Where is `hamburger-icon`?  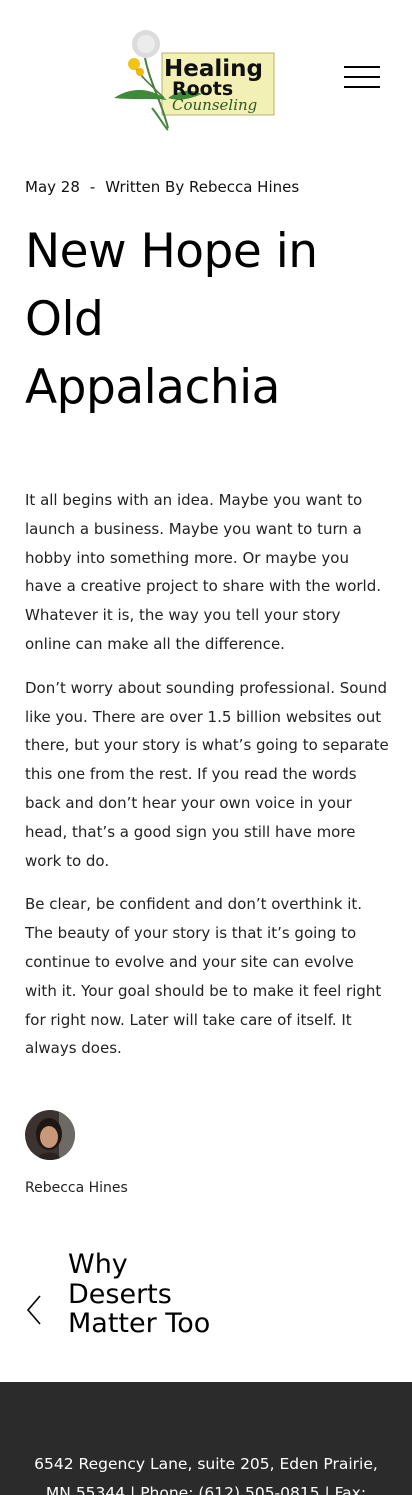 hamburger-icon is located at coordinates (362, 67).